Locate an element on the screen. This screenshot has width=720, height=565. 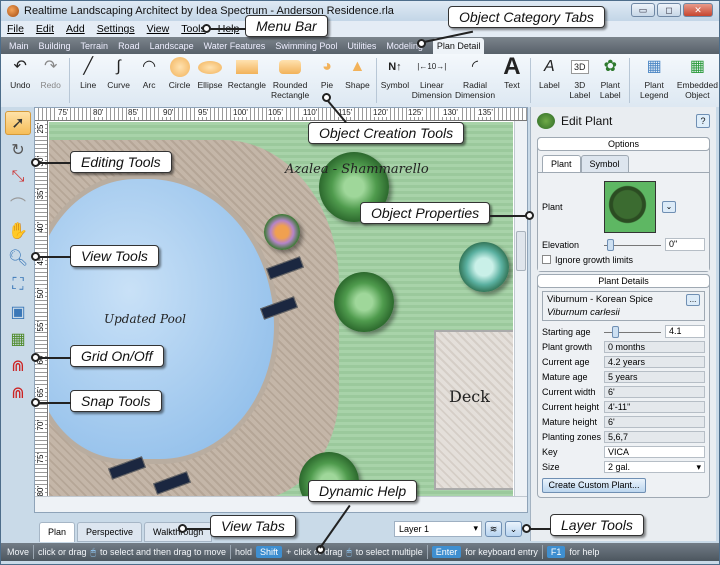
zoom-tool: 🔍︎ is located at coordinates (18, 258).